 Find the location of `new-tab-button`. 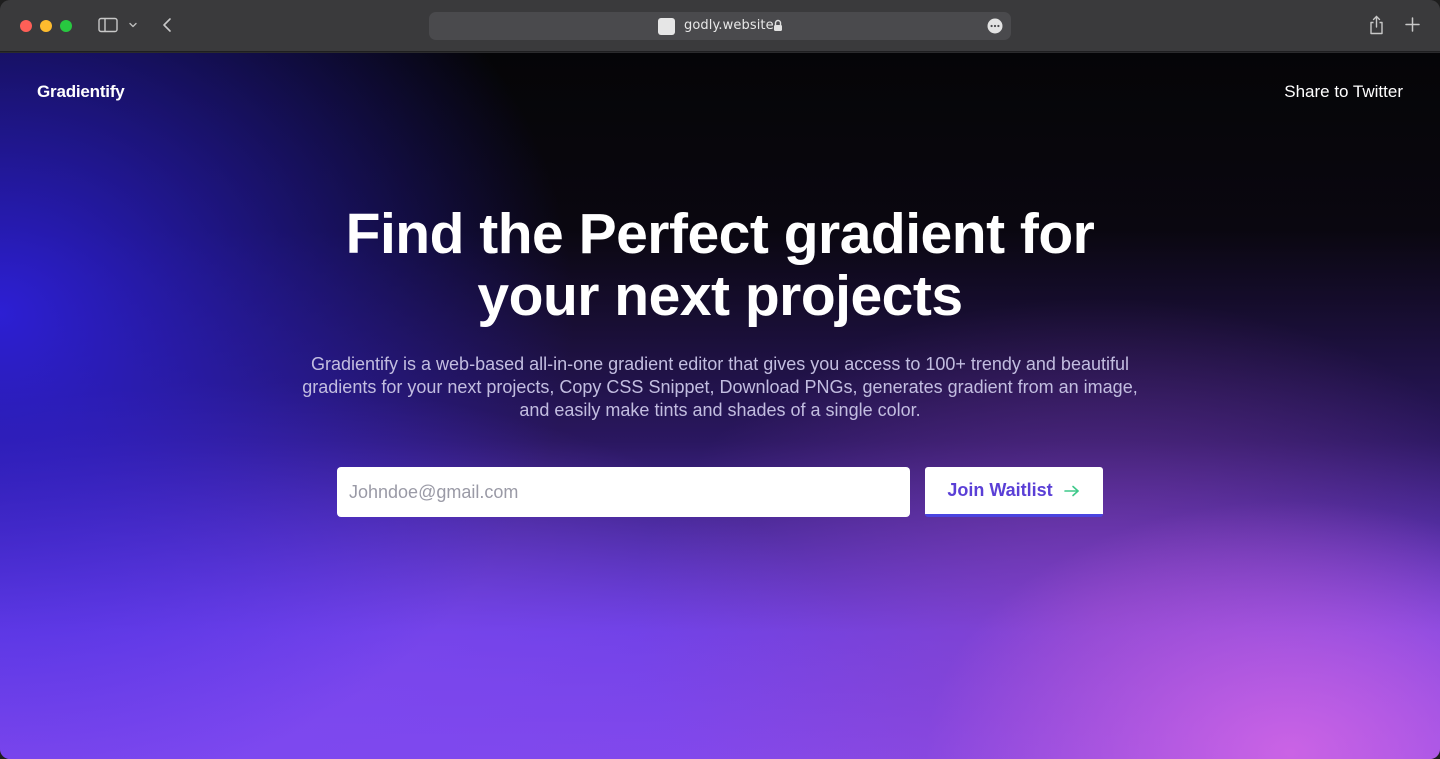

new-tab-button is located at coordinates (1412, 24).